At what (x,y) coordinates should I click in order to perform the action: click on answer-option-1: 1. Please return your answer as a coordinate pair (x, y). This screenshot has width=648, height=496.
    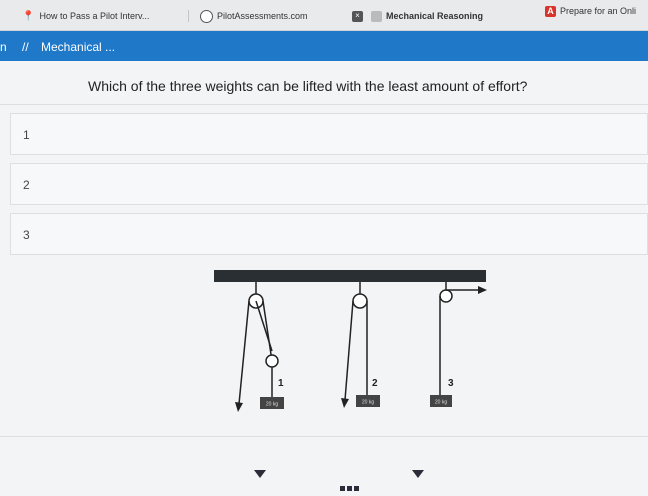
    Looking at the image, I should click on (329, 134).